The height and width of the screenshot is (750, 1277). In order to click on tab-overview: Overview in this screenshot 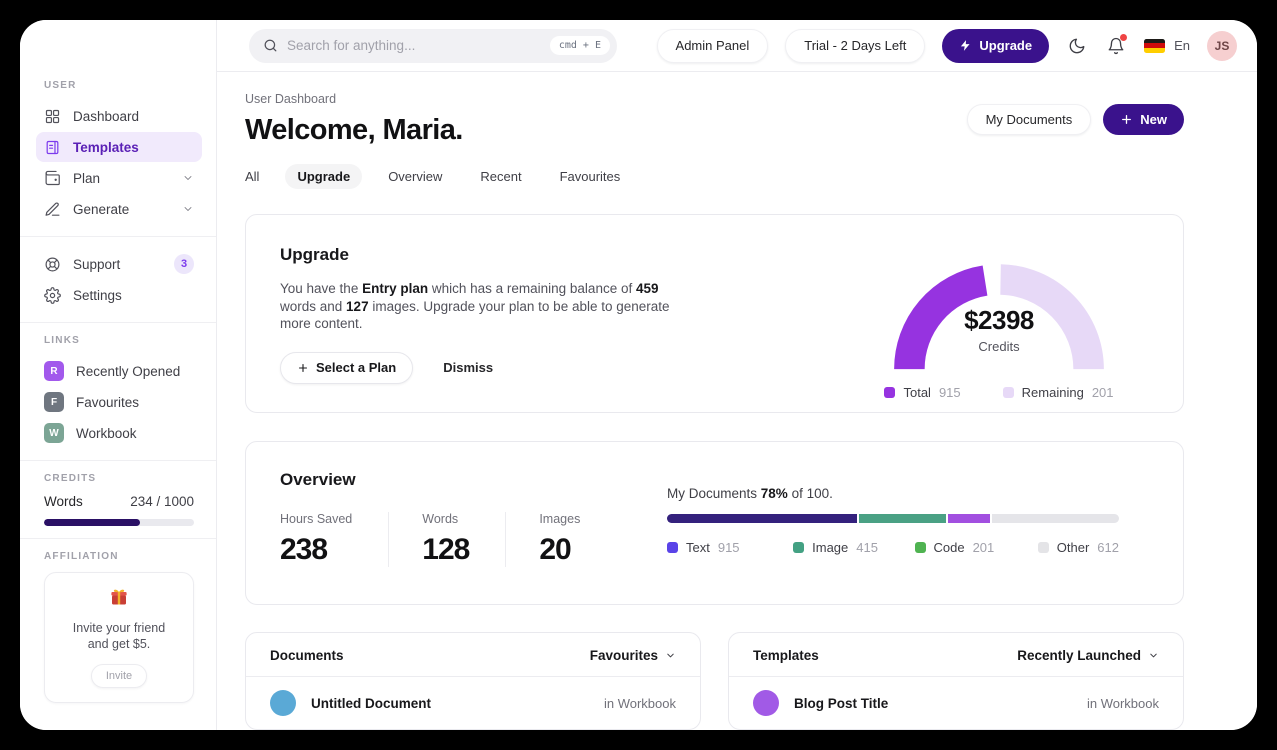, I will do `click(415, 176)`.